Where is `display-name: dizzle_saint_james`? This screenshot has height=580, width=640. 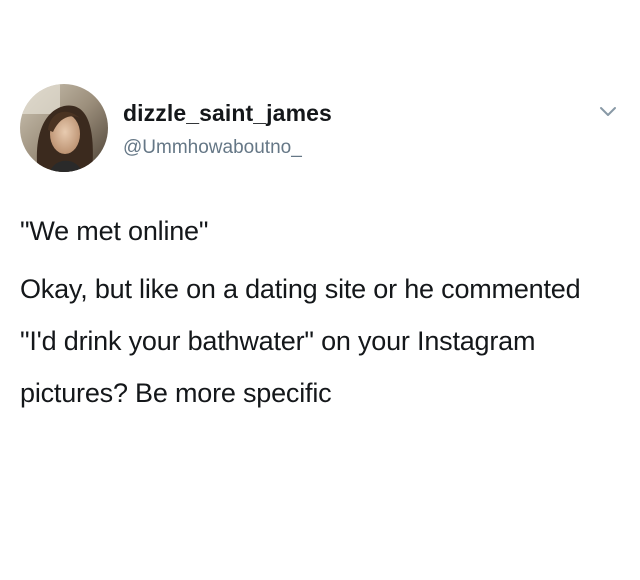 display-name: dizzle_saint_james is located at coordinates (227, 113).